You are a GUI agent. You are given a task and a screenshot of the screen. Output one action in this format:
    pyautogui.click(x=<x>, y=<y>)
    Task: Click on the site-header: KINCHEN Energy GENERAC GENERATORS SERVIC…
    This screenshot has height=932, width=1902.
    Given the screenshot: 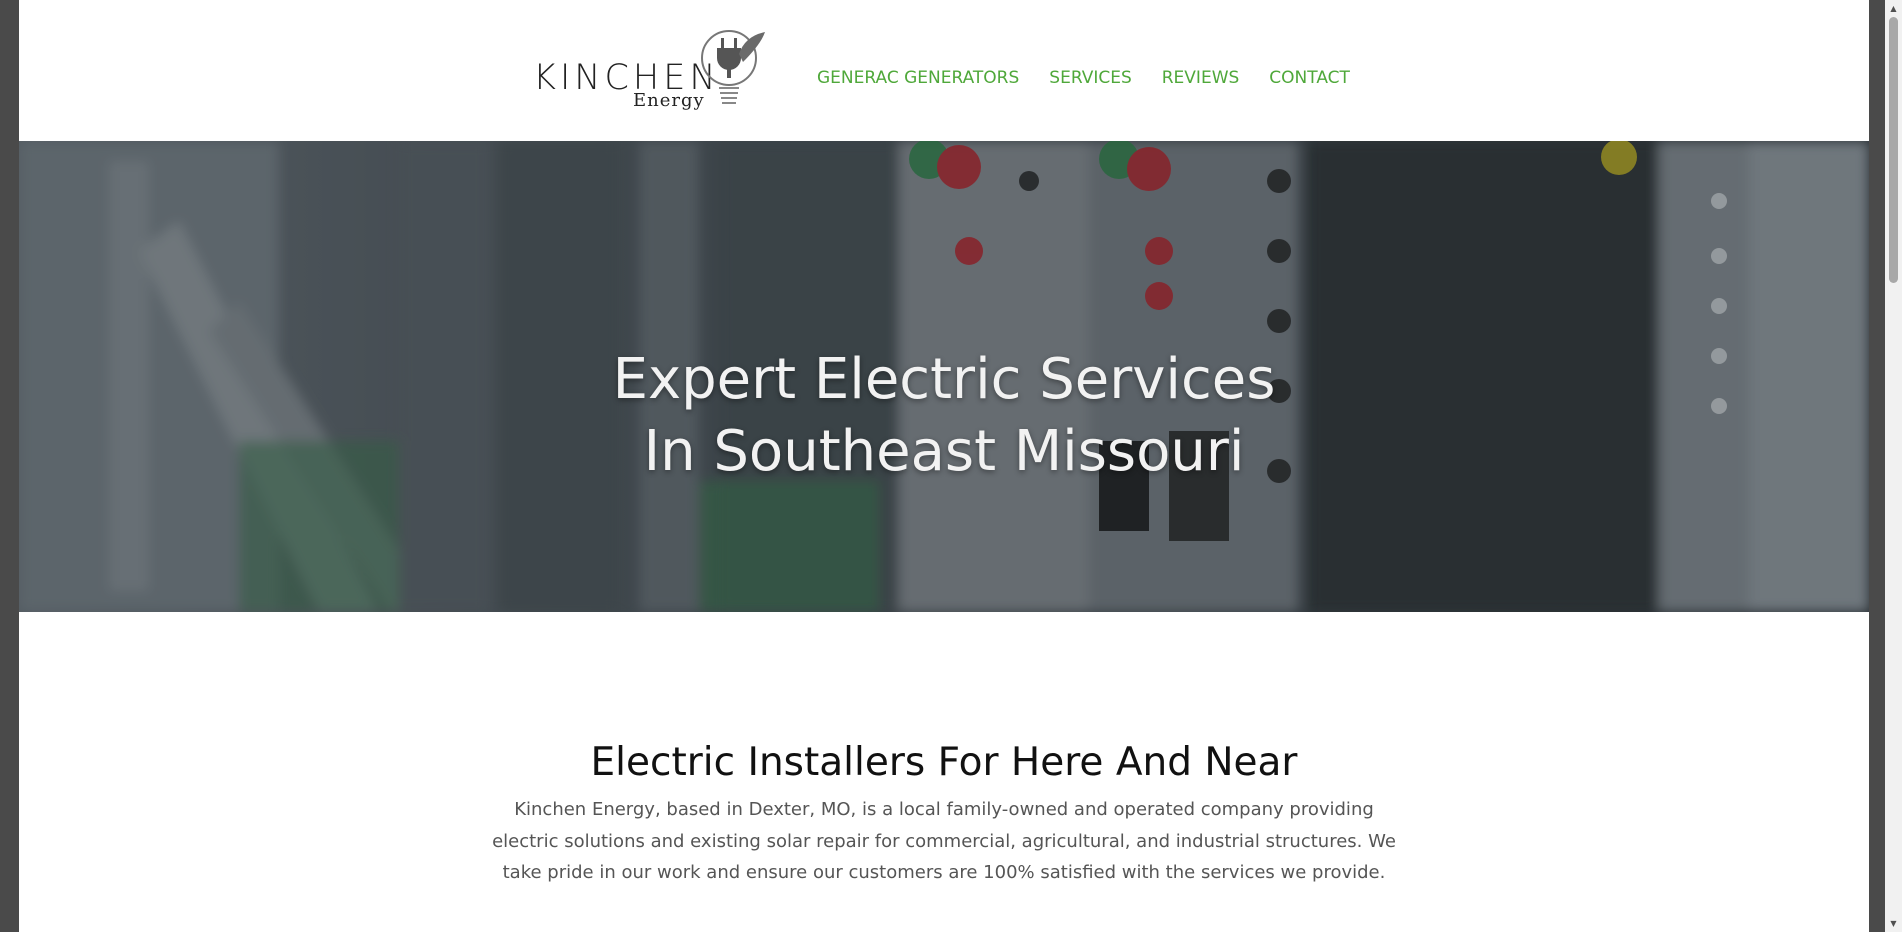 What is the action you would take?
    pyautogui.click(x=944, y=70)
    